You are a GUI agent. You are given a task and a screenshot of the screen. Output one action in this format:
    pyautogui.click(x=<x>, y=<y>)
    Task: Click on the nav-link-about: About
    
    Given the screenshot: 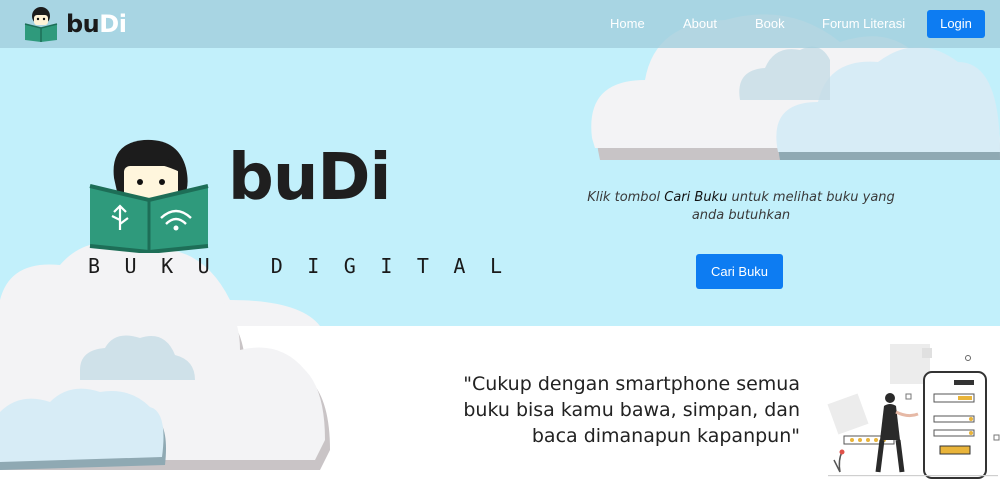 What is the action you would take?
    pyautogui.click(x=700, y=23)
    